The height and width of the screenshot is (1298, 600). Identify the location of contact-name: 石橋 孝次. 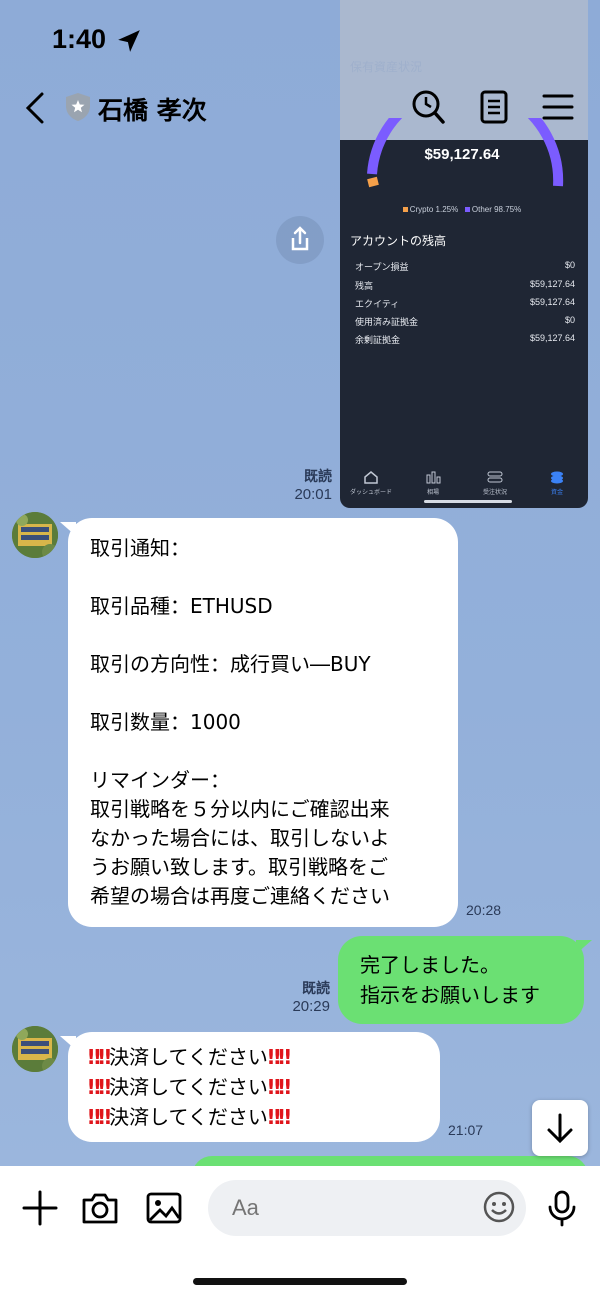
(152, 109).